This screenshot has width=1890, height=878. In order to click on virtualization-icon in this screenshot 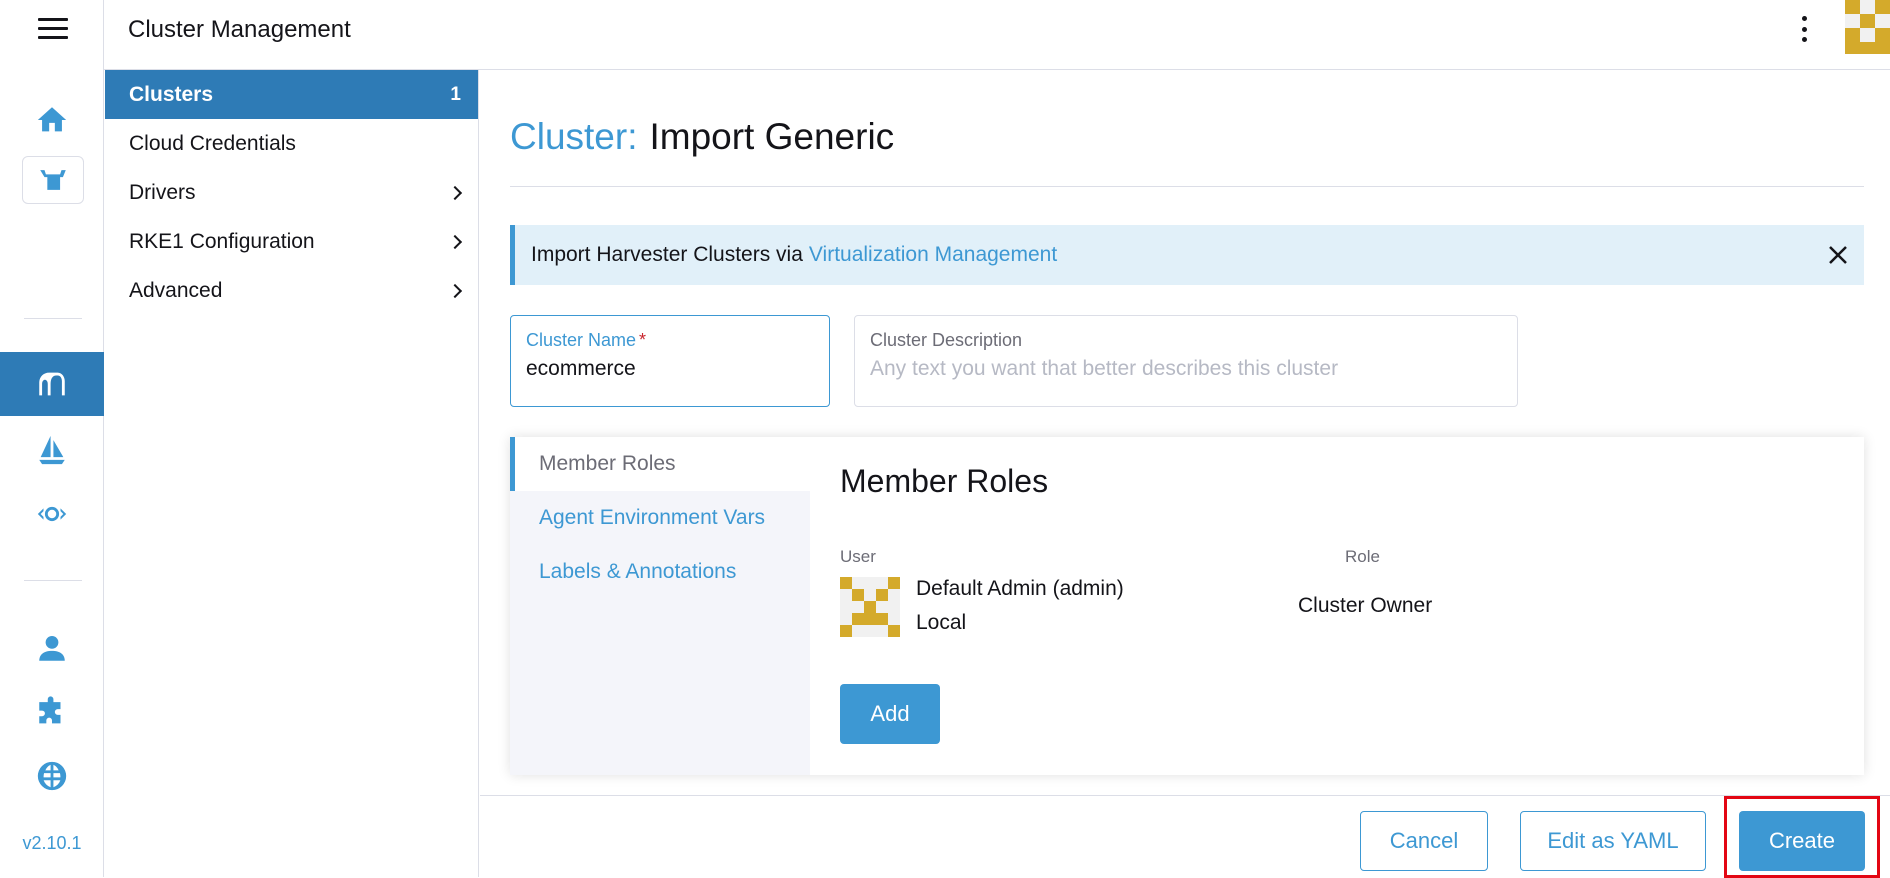, I will do `click(52, 514)`.